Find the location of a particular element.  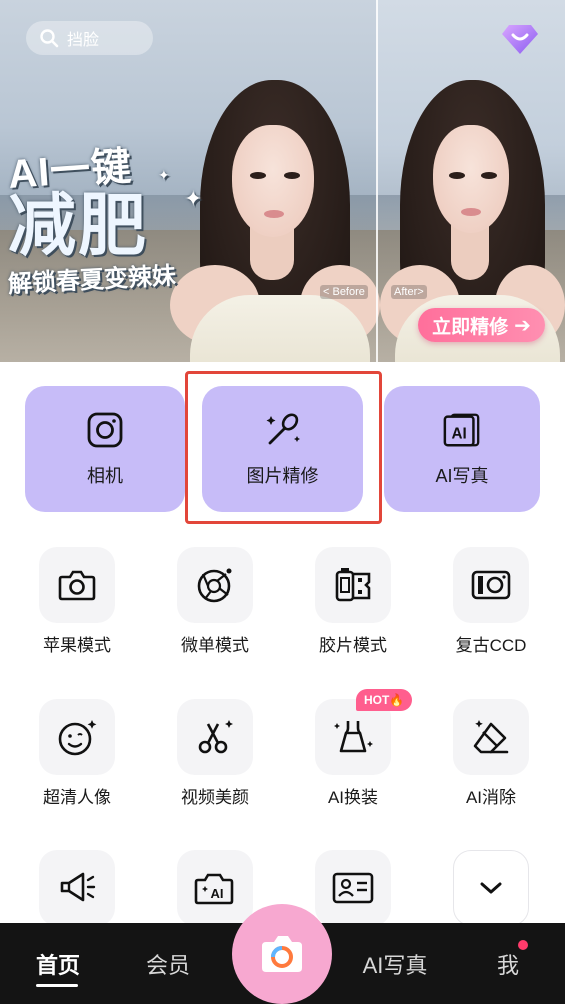

face-sparkle-icon is located at coordinates (77, 737).